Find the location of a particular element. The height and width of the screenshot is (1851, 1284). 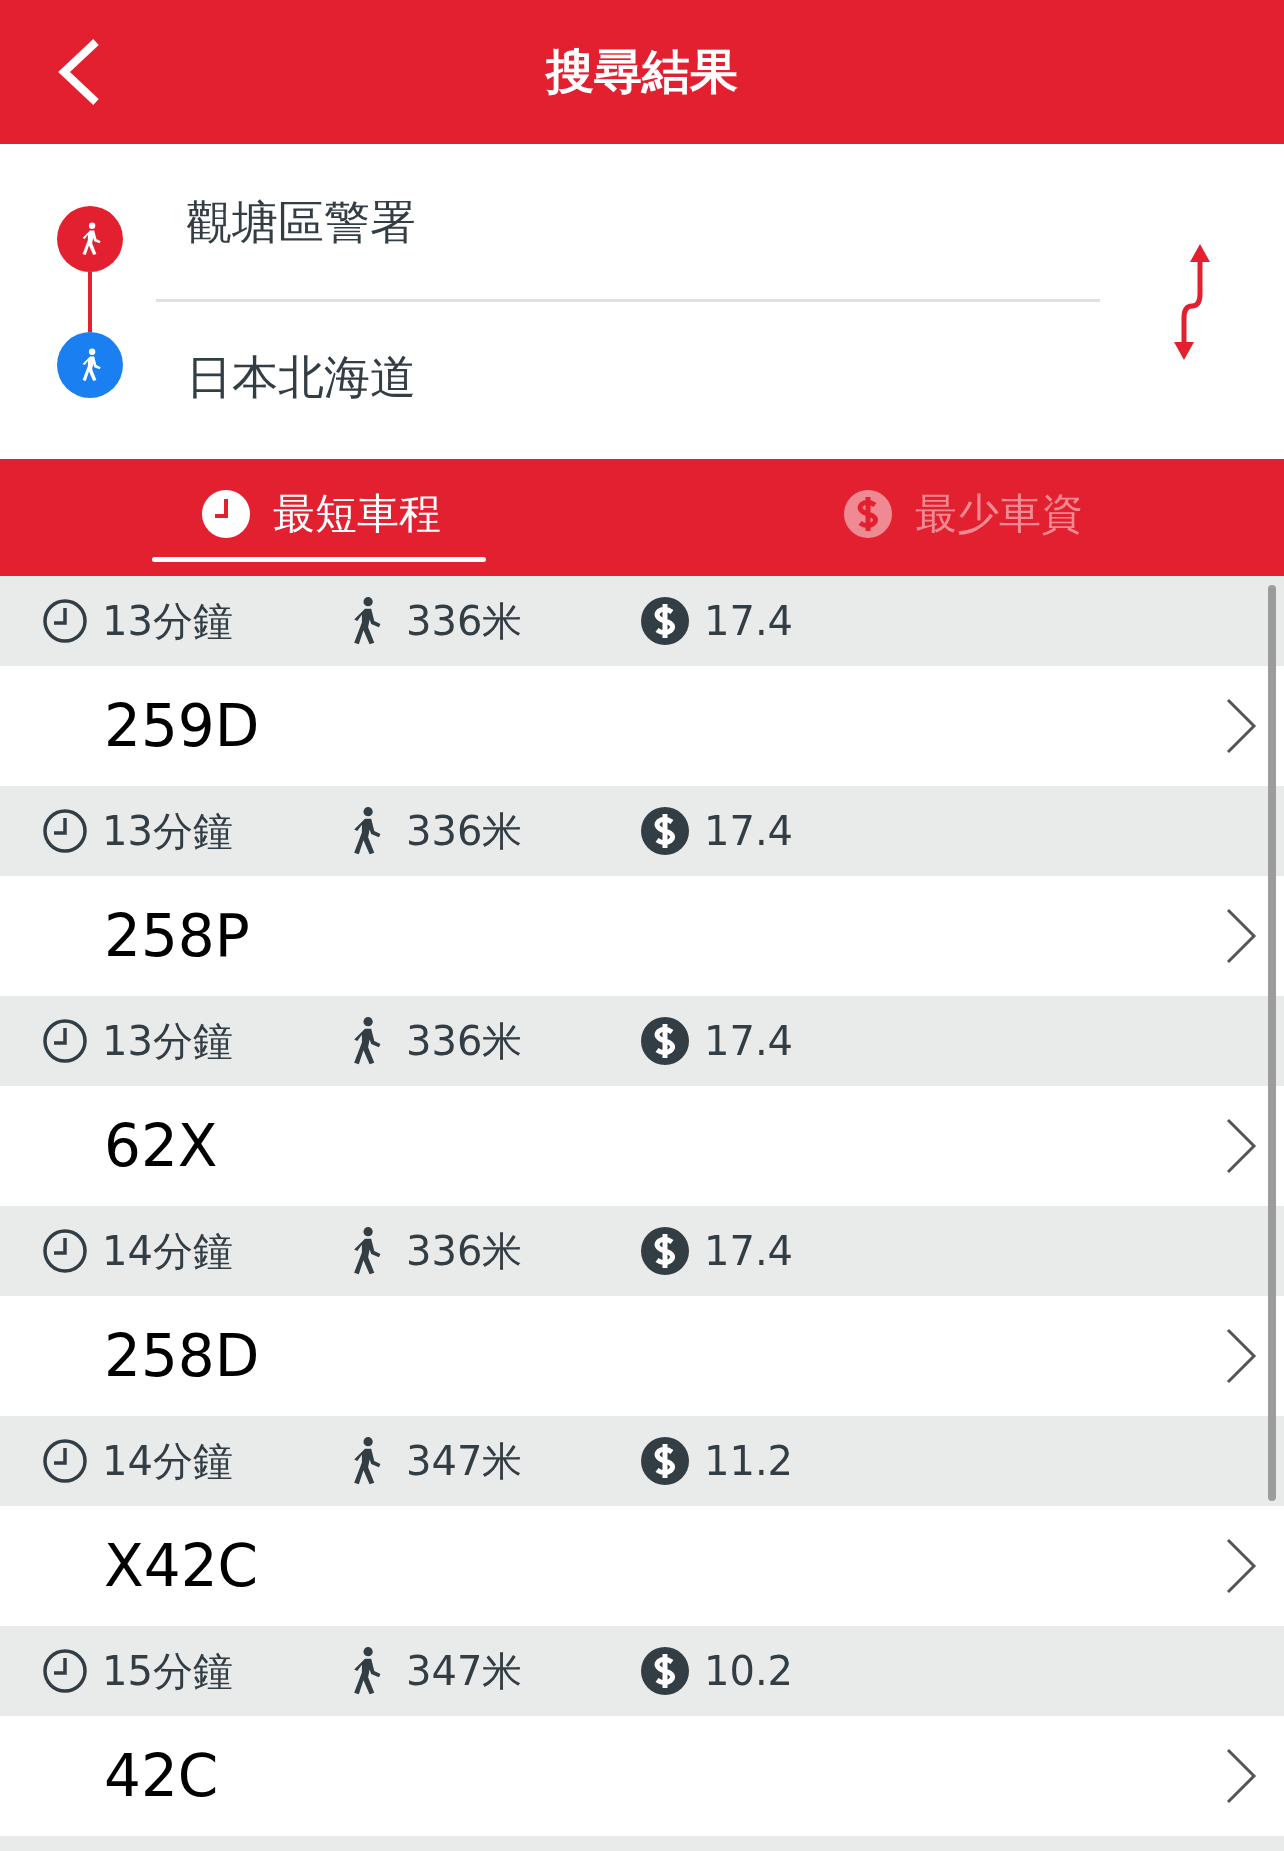

scrollbar is located at coordinates (1272, 1043).